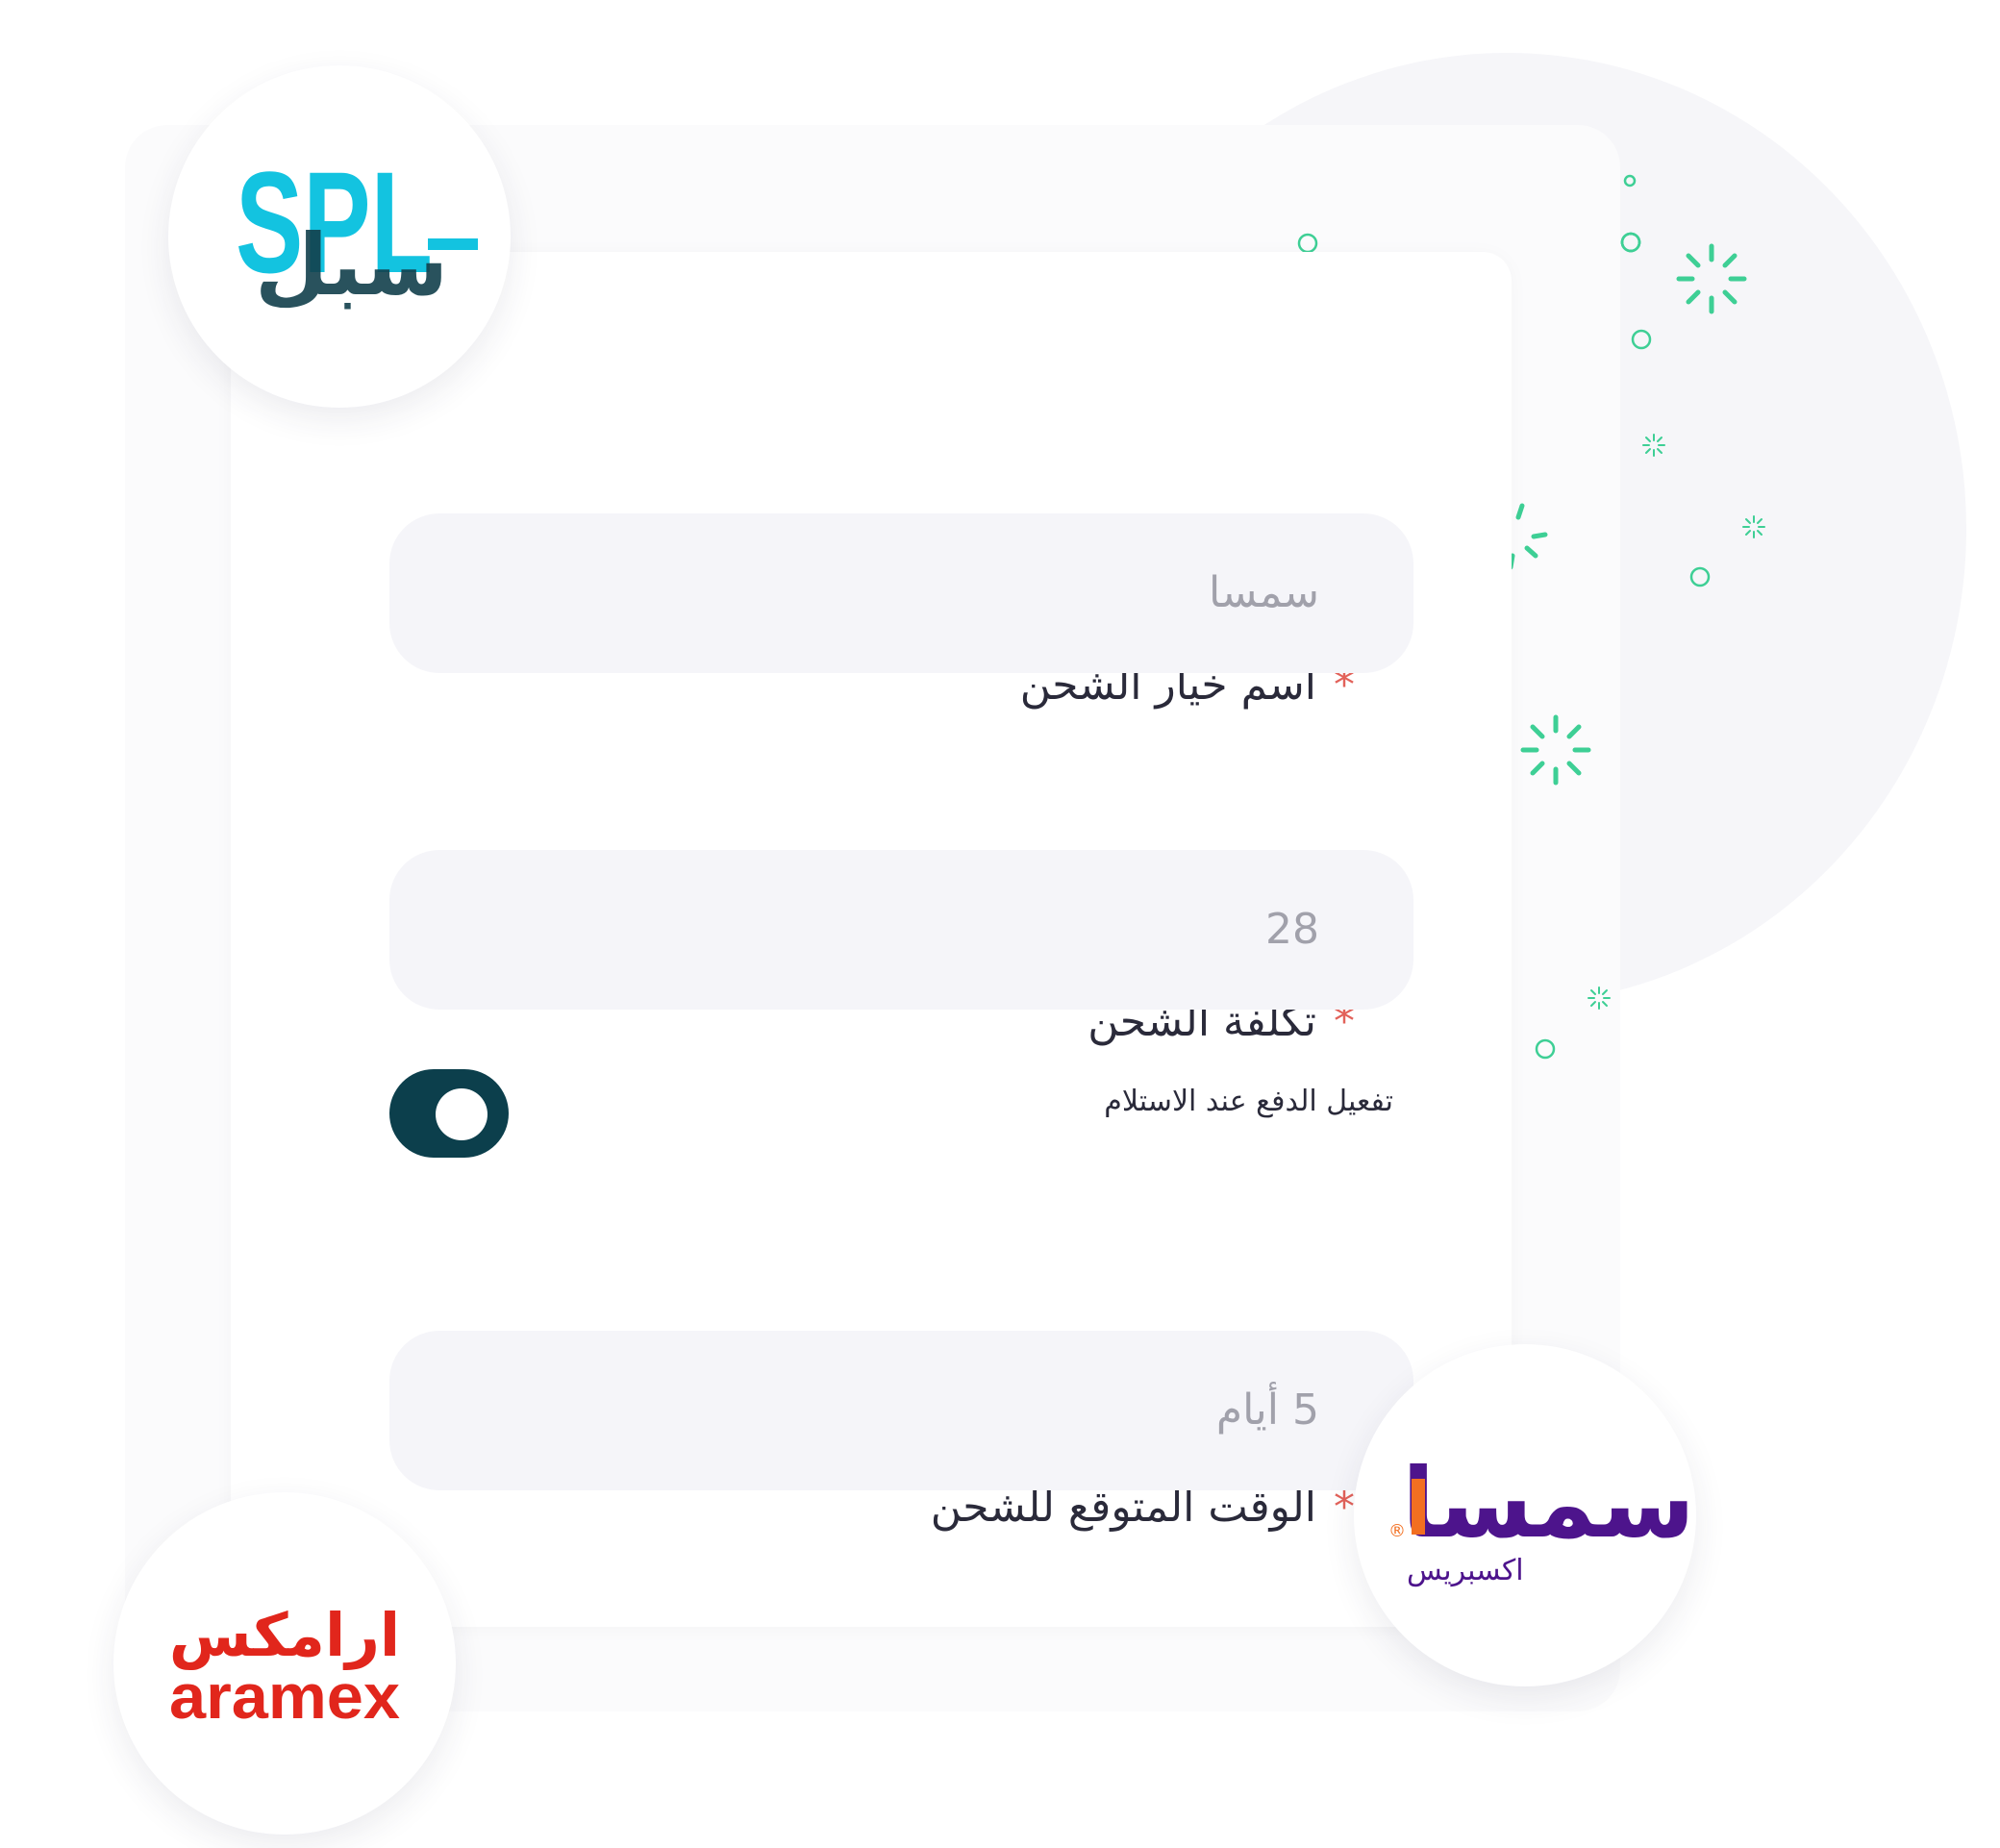 The image size is (2000, 1848). I want to click on smsa-logo-arabic: سمسا, so click(1548, 1503).